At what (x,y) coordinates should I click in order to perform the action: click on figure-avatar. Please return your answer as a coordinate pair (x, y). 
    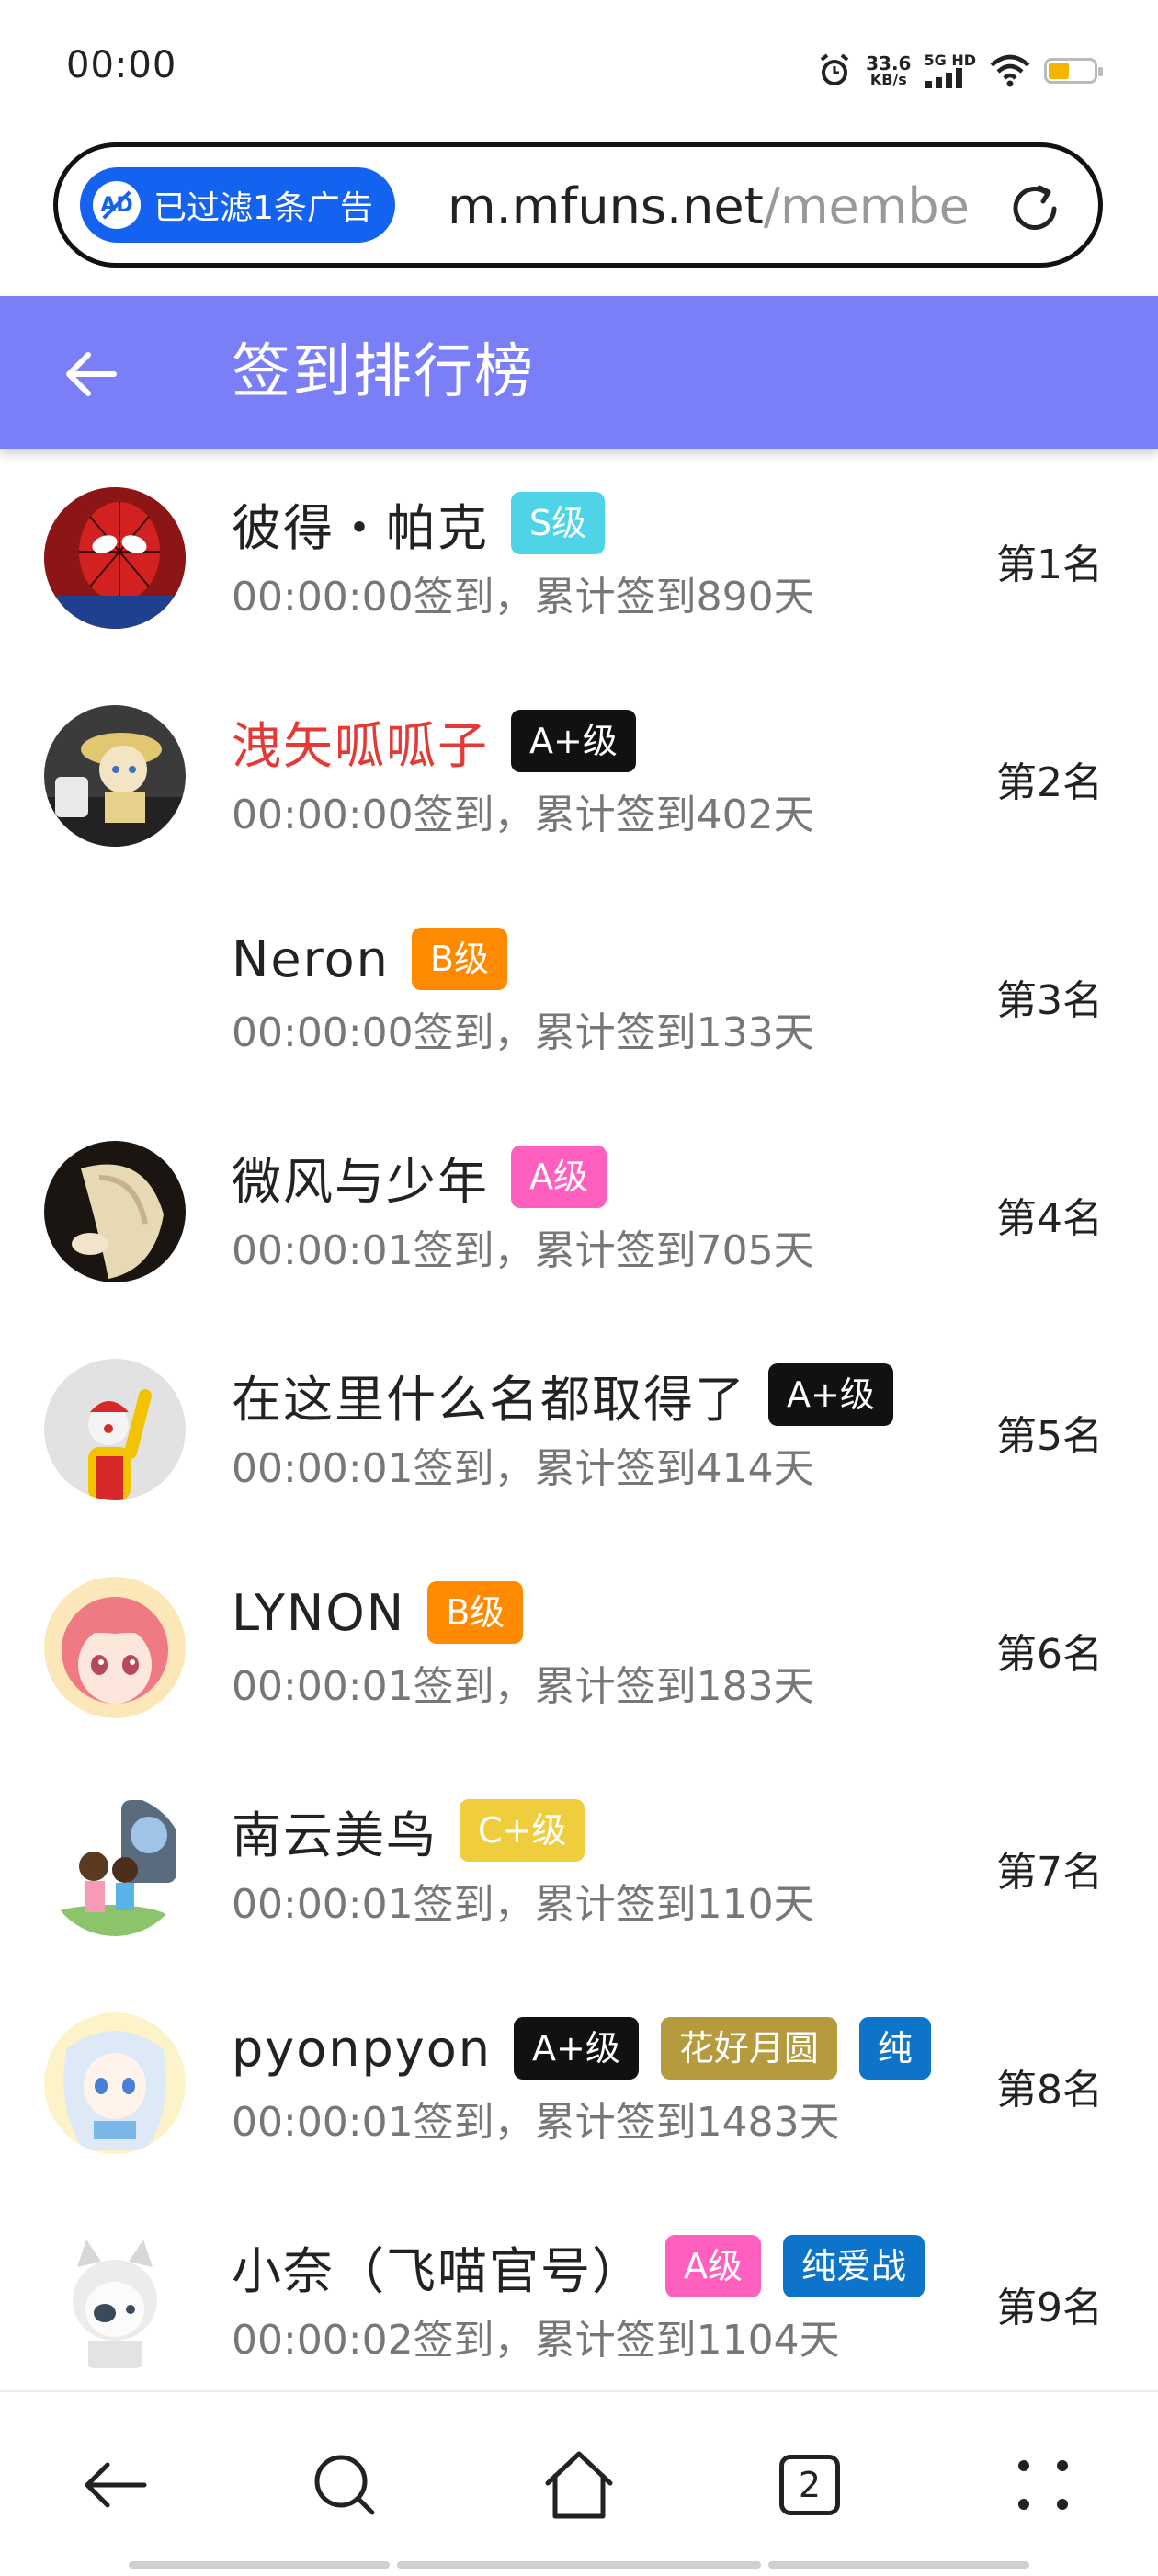
    Looking at the image, I should click on (115, 776).